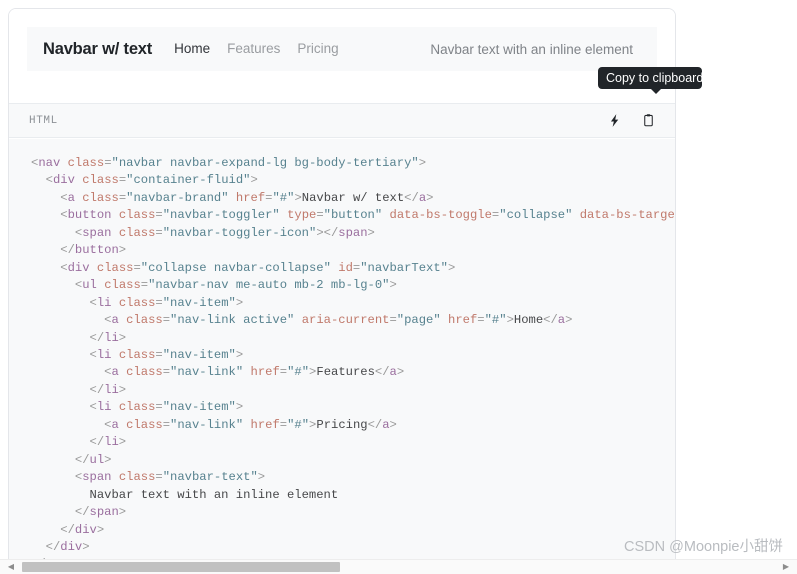 Image resolution: width=797 pixels, height=574 pixels. I want to click on code-toolbar: HTML, so click(342, 120).